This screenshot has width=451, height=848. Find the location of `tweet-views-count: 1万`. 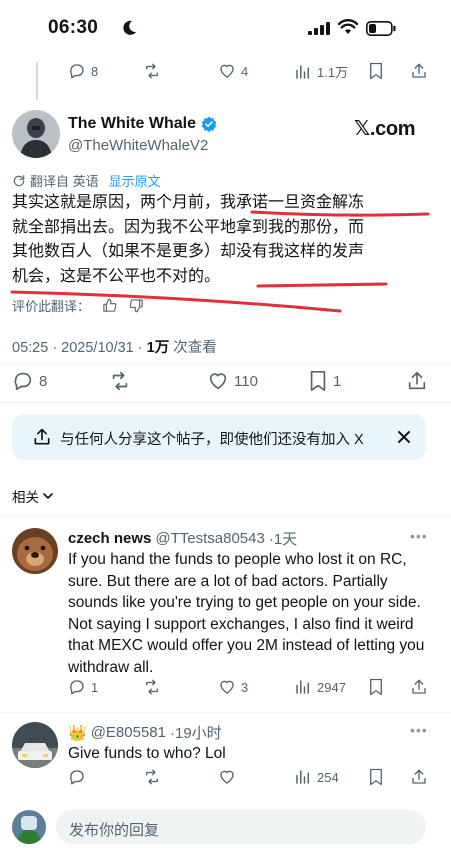

tweet-views-count: 1万 is located at coordinates (158, 348).